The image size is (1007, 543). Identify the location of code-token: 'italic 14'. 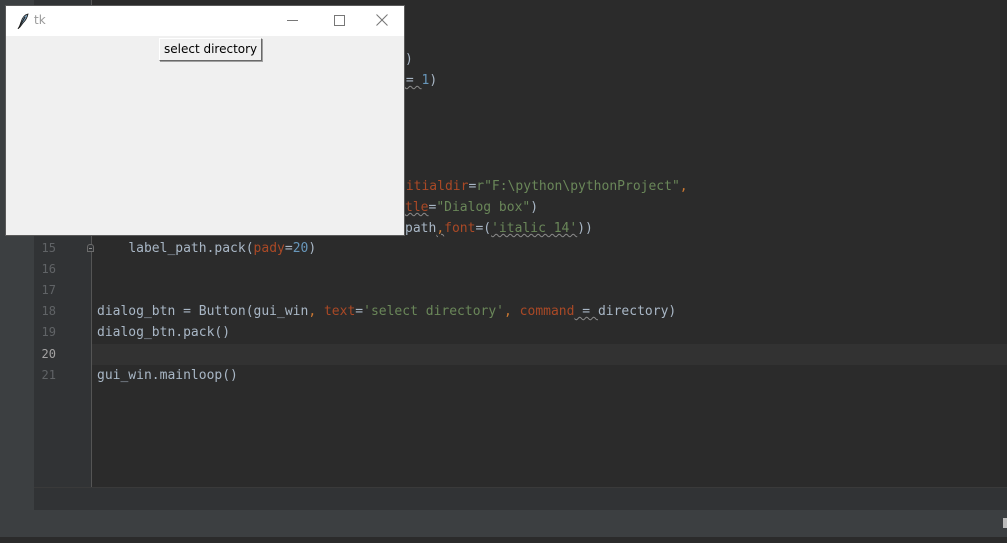
(534, 228).